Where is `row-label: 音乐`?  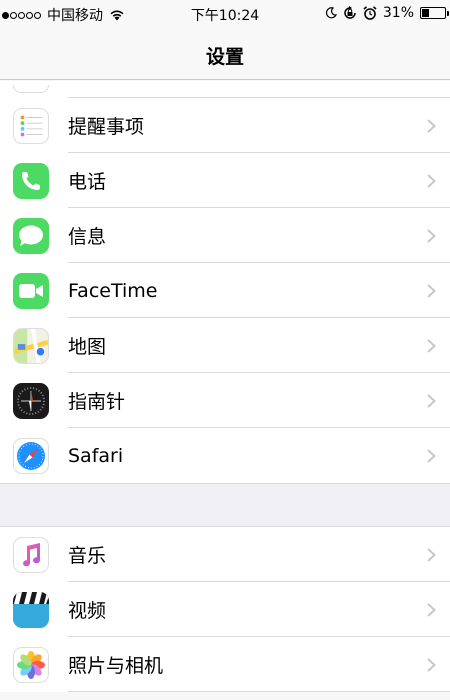 row-label: 音乐 is located at coordinates (87, 556).